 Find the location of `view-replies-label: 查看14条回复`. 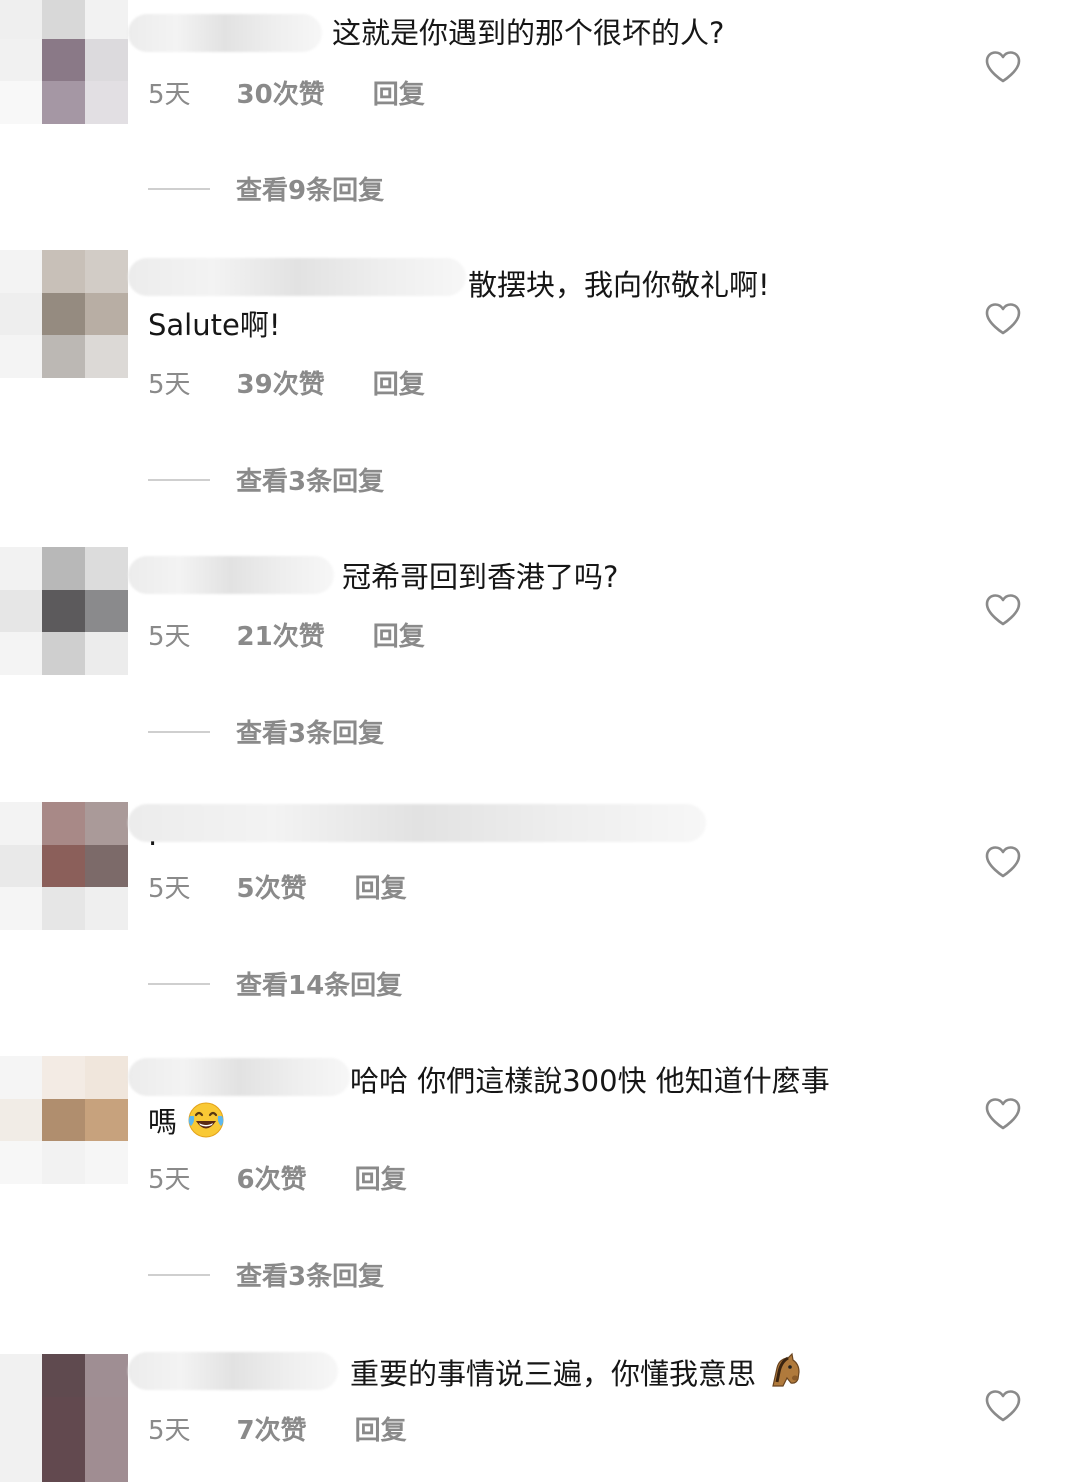

view-replies-label: 查看14条回复 is located at coordinates (319, 986).